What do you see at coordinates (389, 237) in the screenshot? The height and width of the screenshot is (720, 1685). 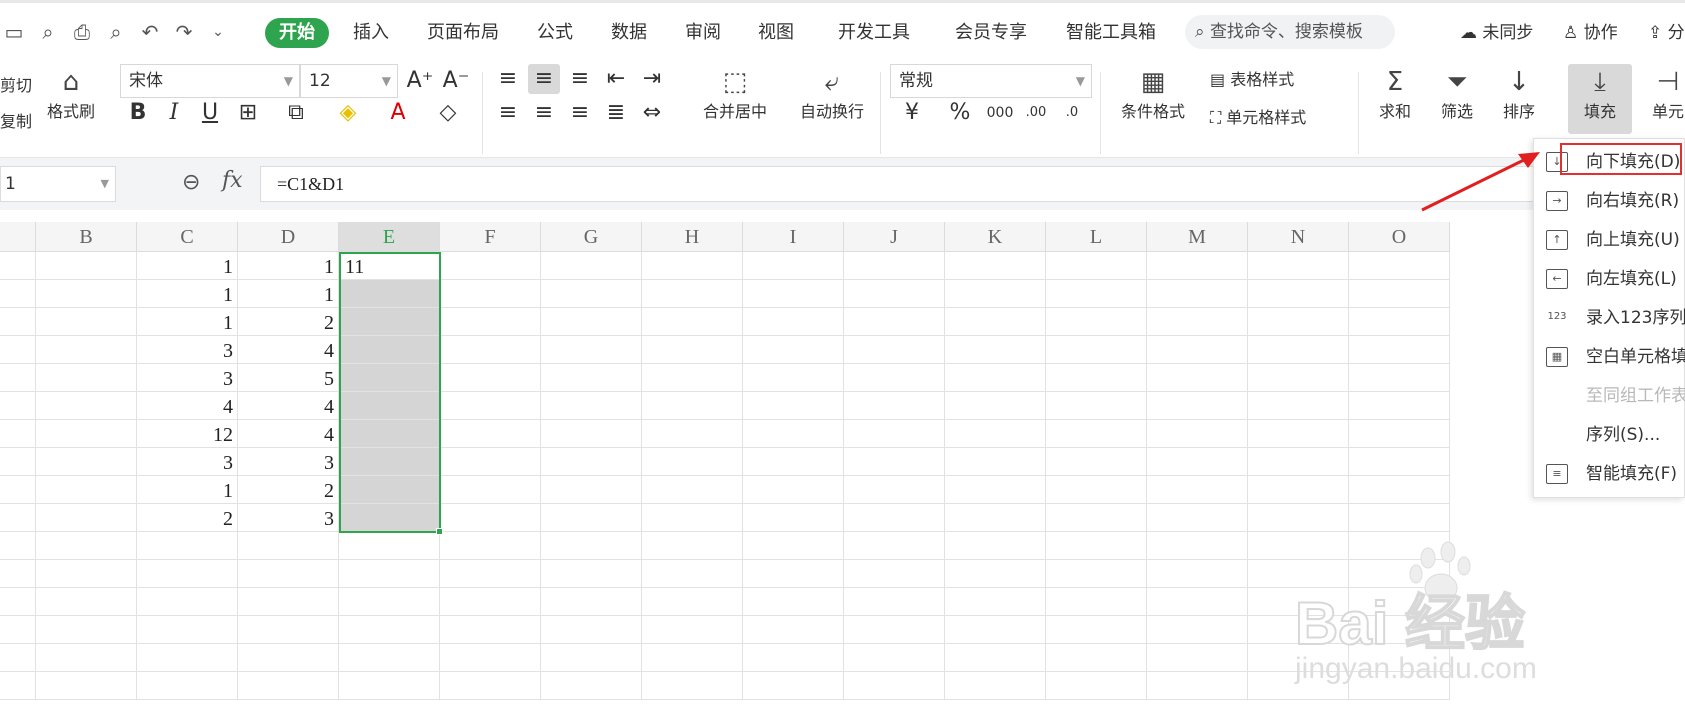 I see `column-header-e: E` at bounding box center [389, 237].